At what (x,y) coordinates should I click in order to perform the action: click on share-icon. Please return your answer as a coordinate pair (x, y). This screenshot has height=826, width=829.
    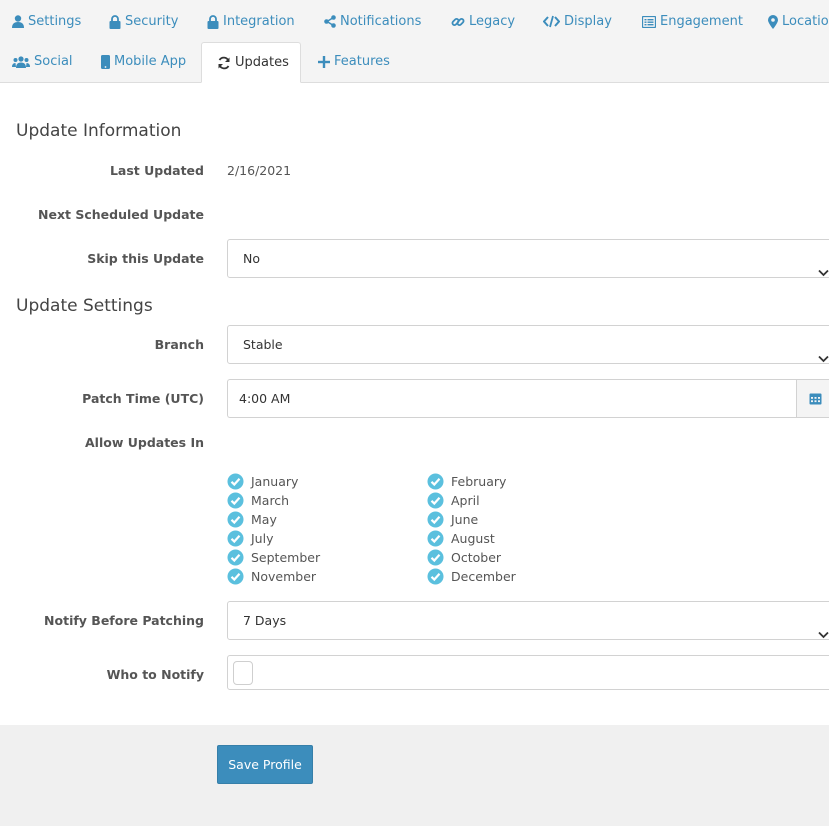
    Looking at the image, I should click on (330, 21).